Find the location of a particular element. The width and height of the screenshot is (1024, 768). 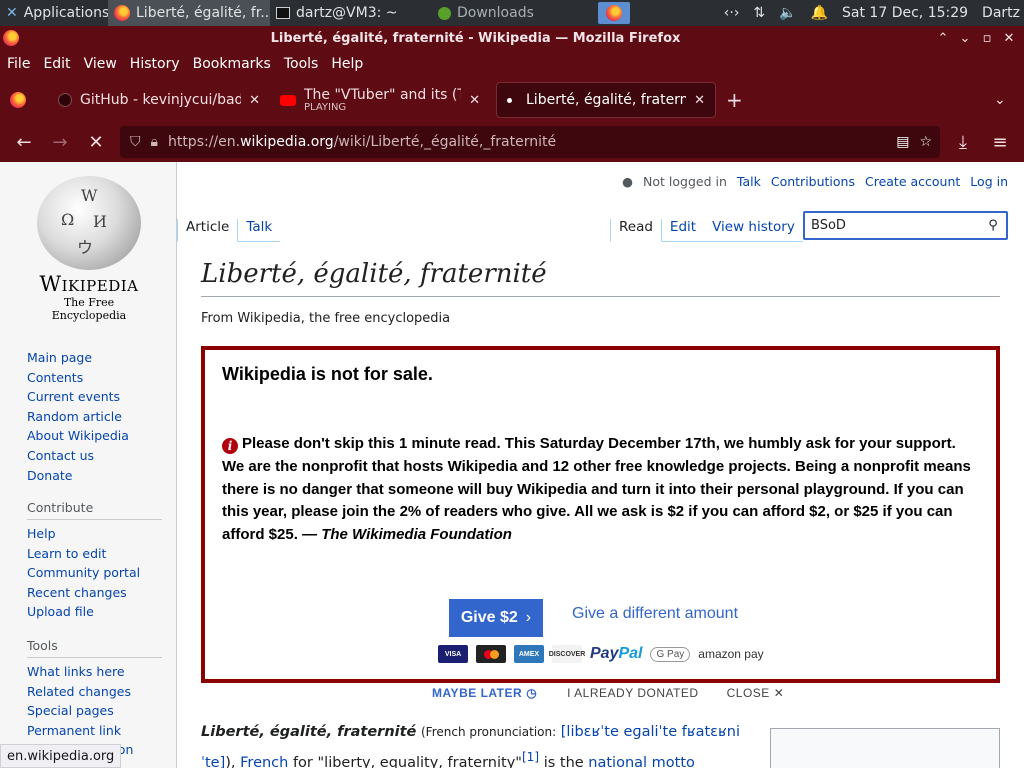

tab-talk: Talk is located at coordinates (259, 230).